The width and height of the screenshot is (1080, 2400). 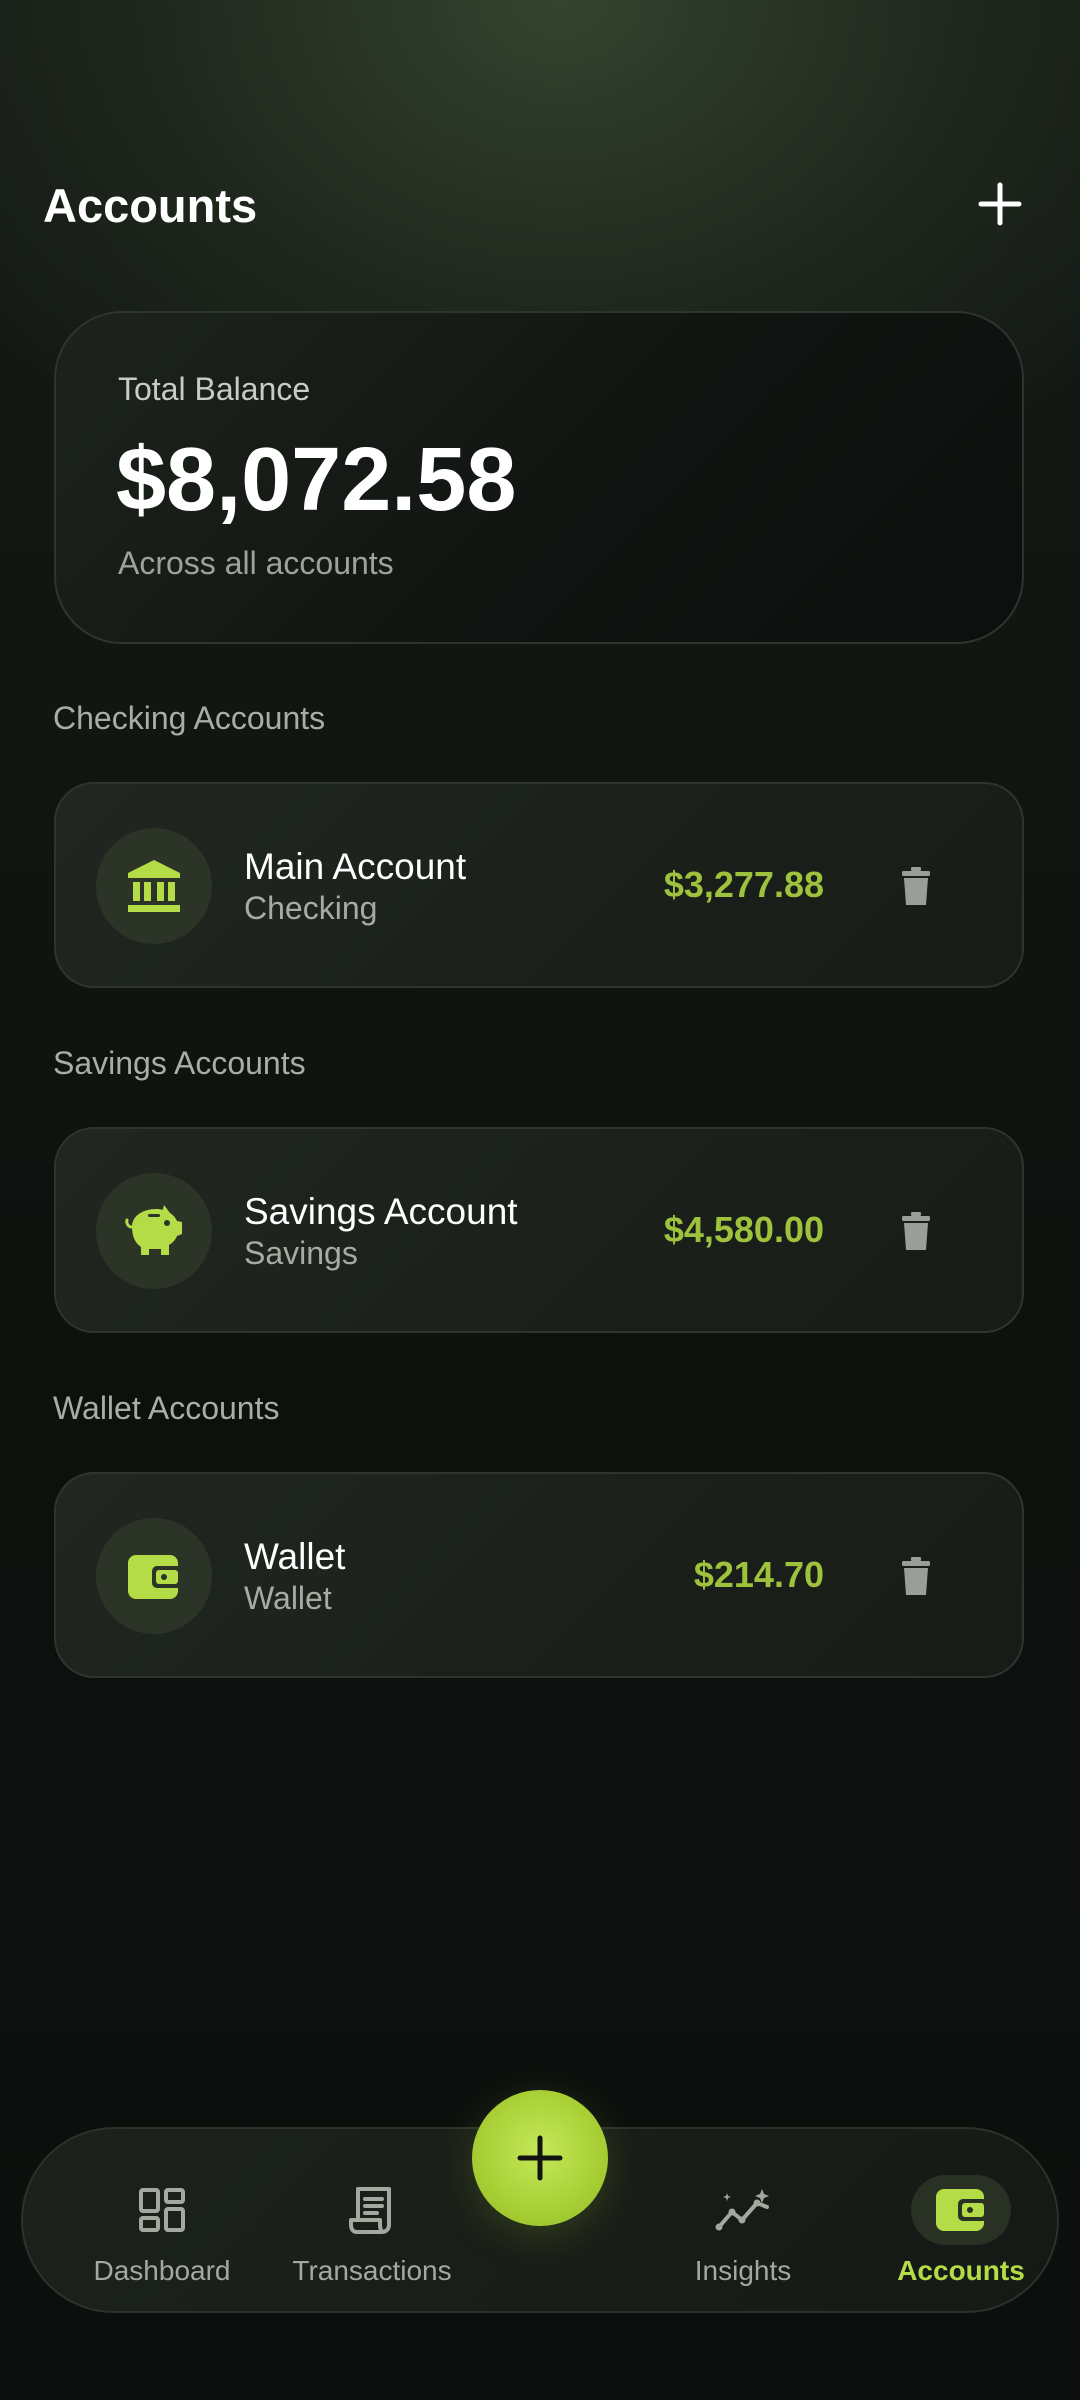 I want to click on nav-accounts: Accounts, so click(x=961, y=2222).